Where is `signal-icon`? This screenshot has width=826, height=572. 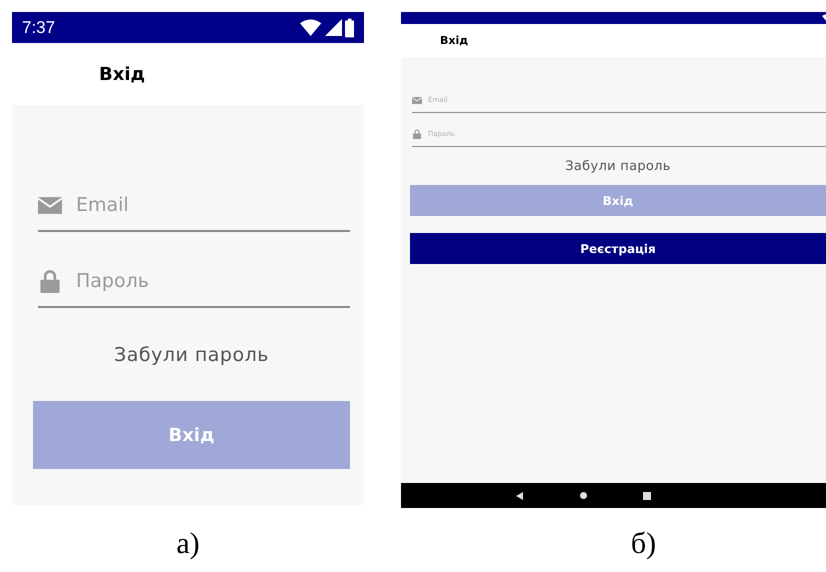
signal-icon is located at coordinates (333, 27).